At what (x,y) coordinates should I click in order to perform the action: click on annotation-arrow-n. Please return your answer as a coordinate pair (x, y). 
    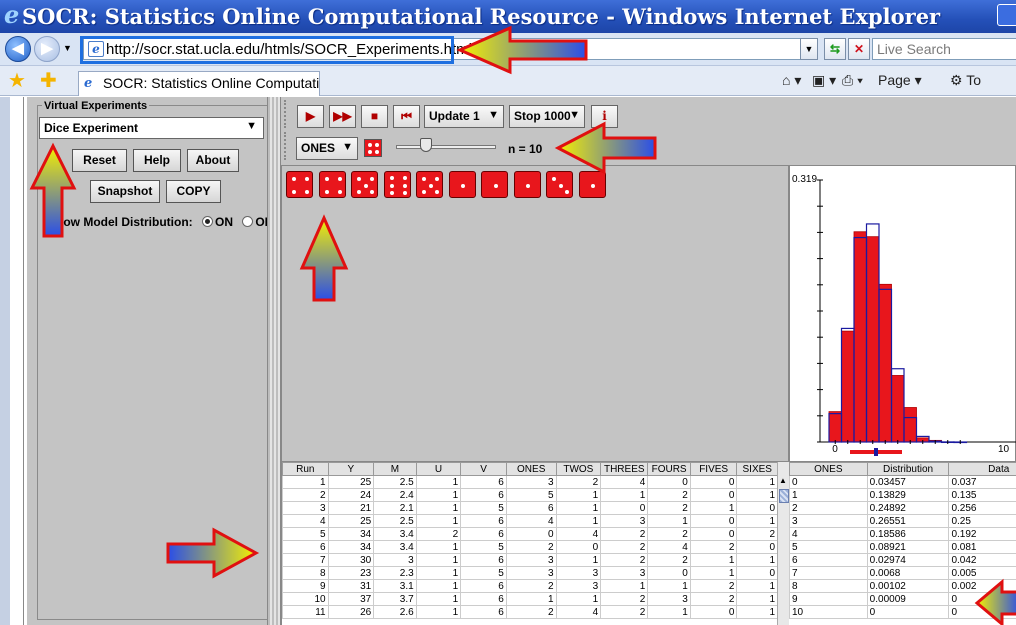
    Looking at the image, I should click on (605, 148).